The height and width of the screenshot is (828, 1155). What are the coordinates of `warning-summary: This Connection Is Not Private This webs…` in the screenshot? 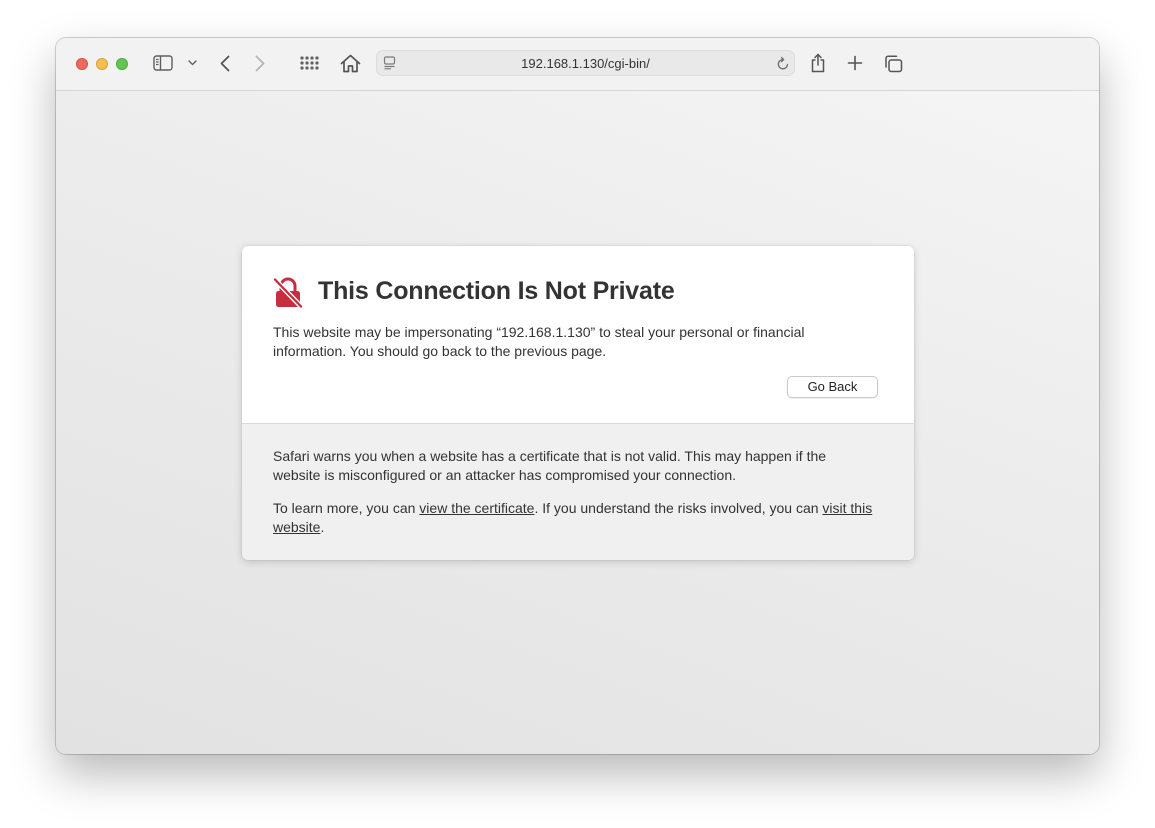 It's located at (578, 335).